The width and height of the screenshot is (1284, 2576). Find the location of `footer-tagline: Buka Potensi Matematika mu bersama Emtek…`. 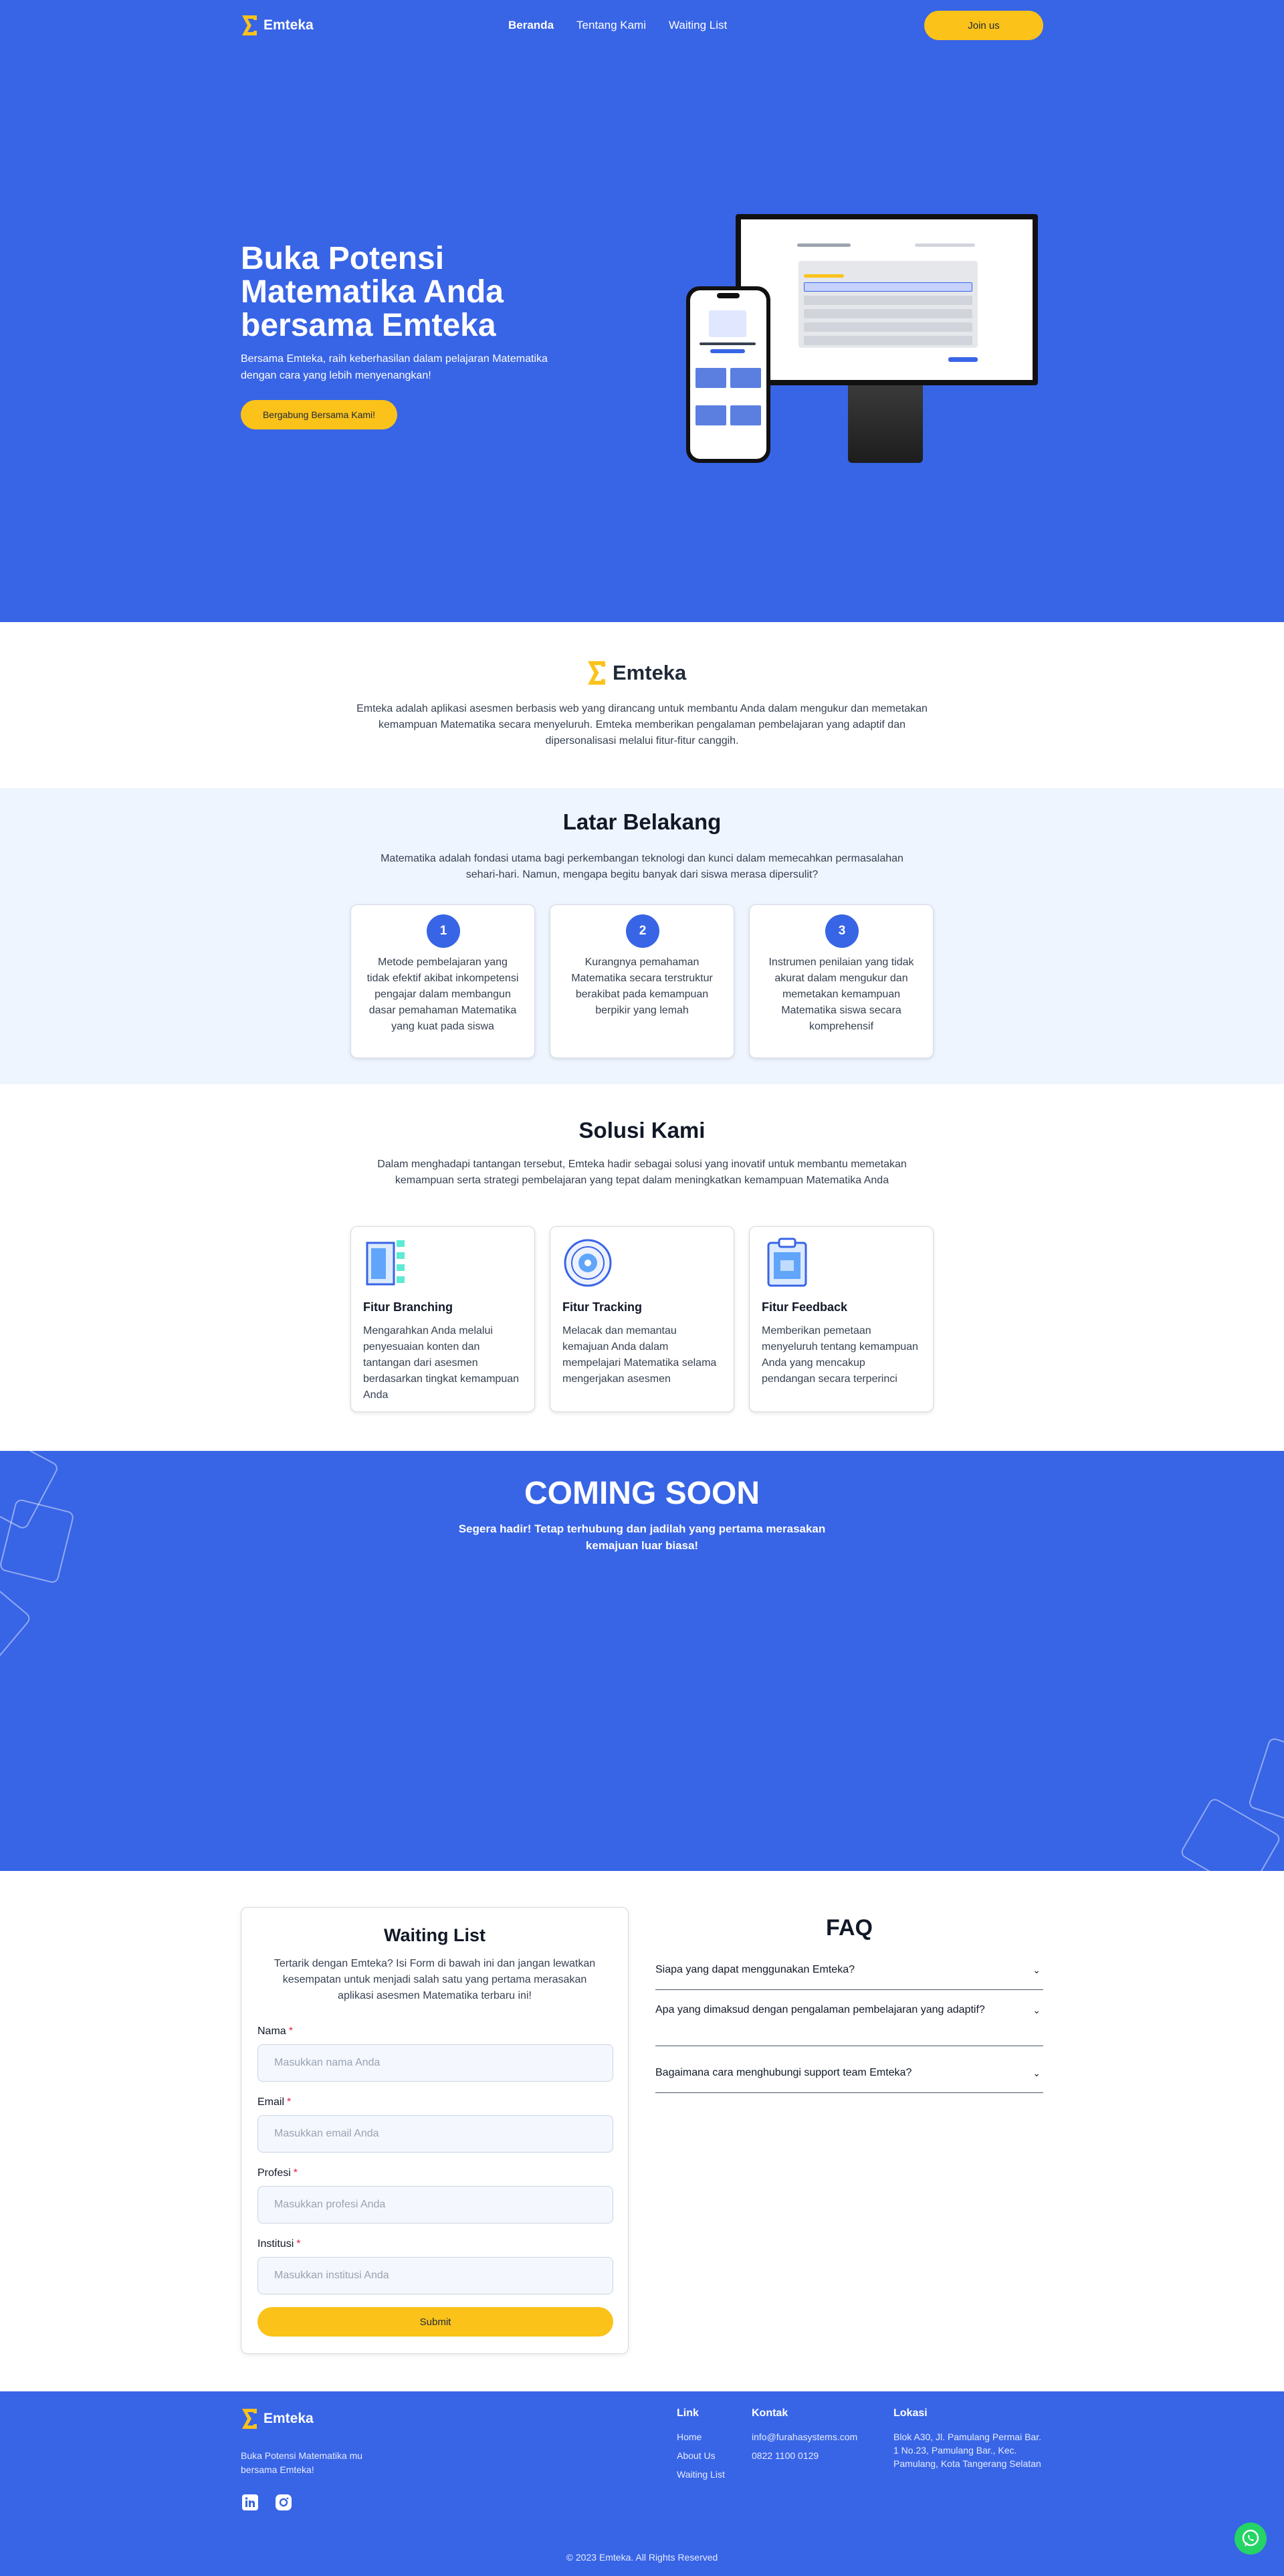

footer-tagline: Buka Potensi Matematika mu bersama Emtek… is located at coordinates (302, 2462).